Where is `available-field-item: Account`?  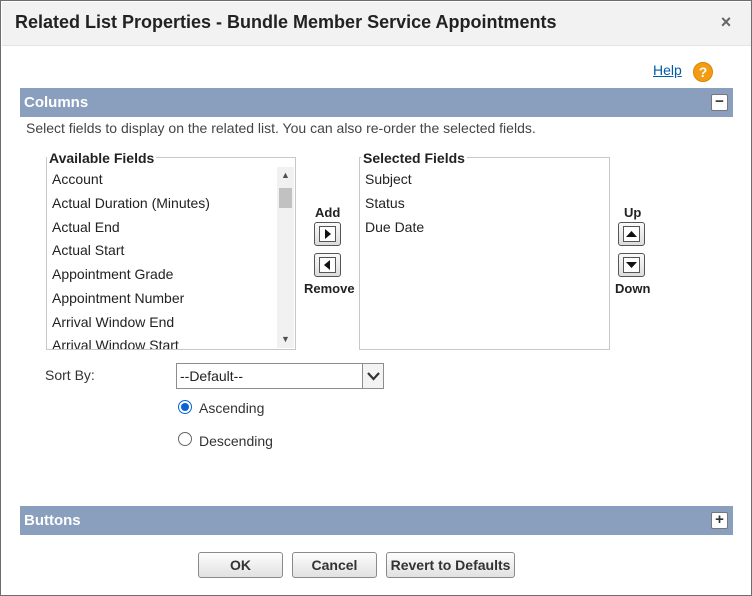
available-field-item: Account is located at coordinates (77, 179).